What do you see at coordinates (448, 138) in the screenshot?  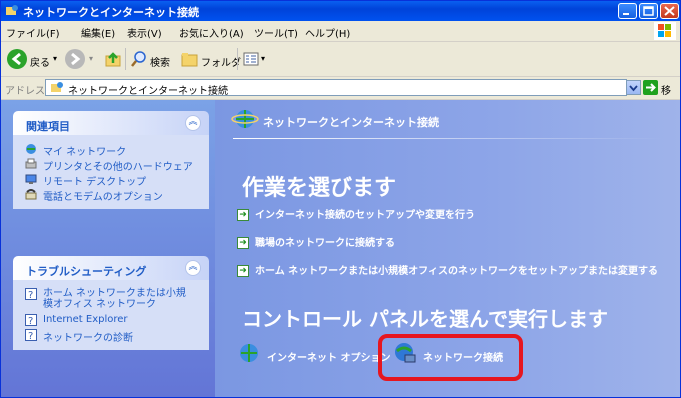 I see `category-divider` at bounding box center [448, 138].